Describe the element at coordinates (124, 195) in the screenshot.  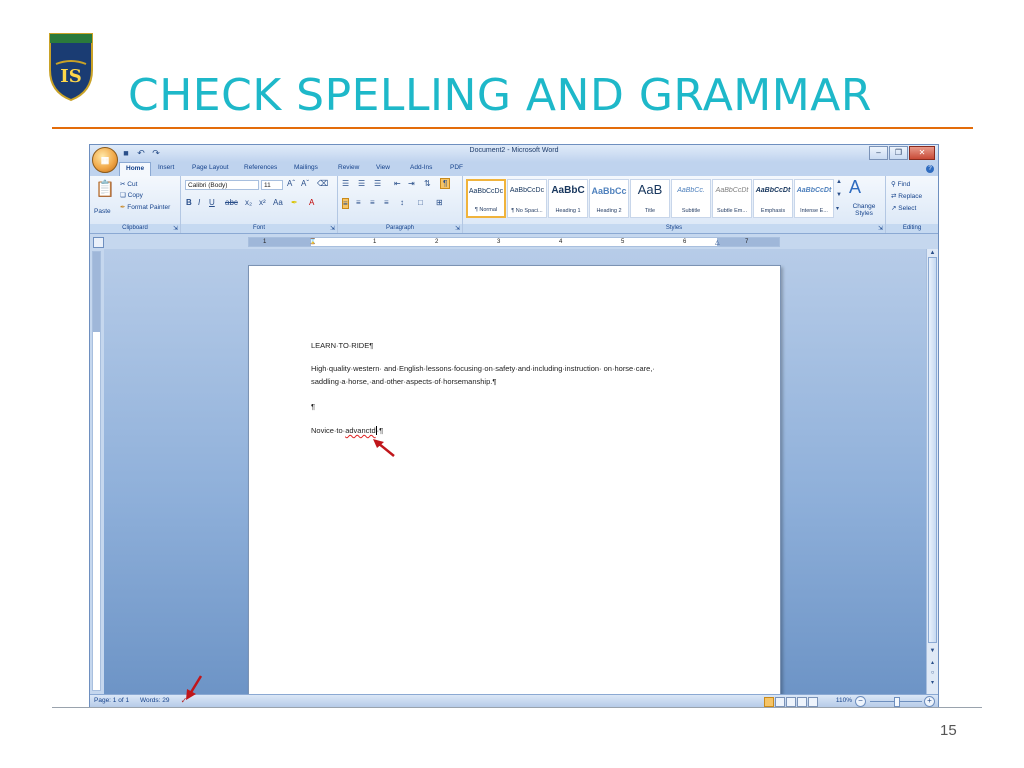
I see `copy-icon: ❏` at that location.